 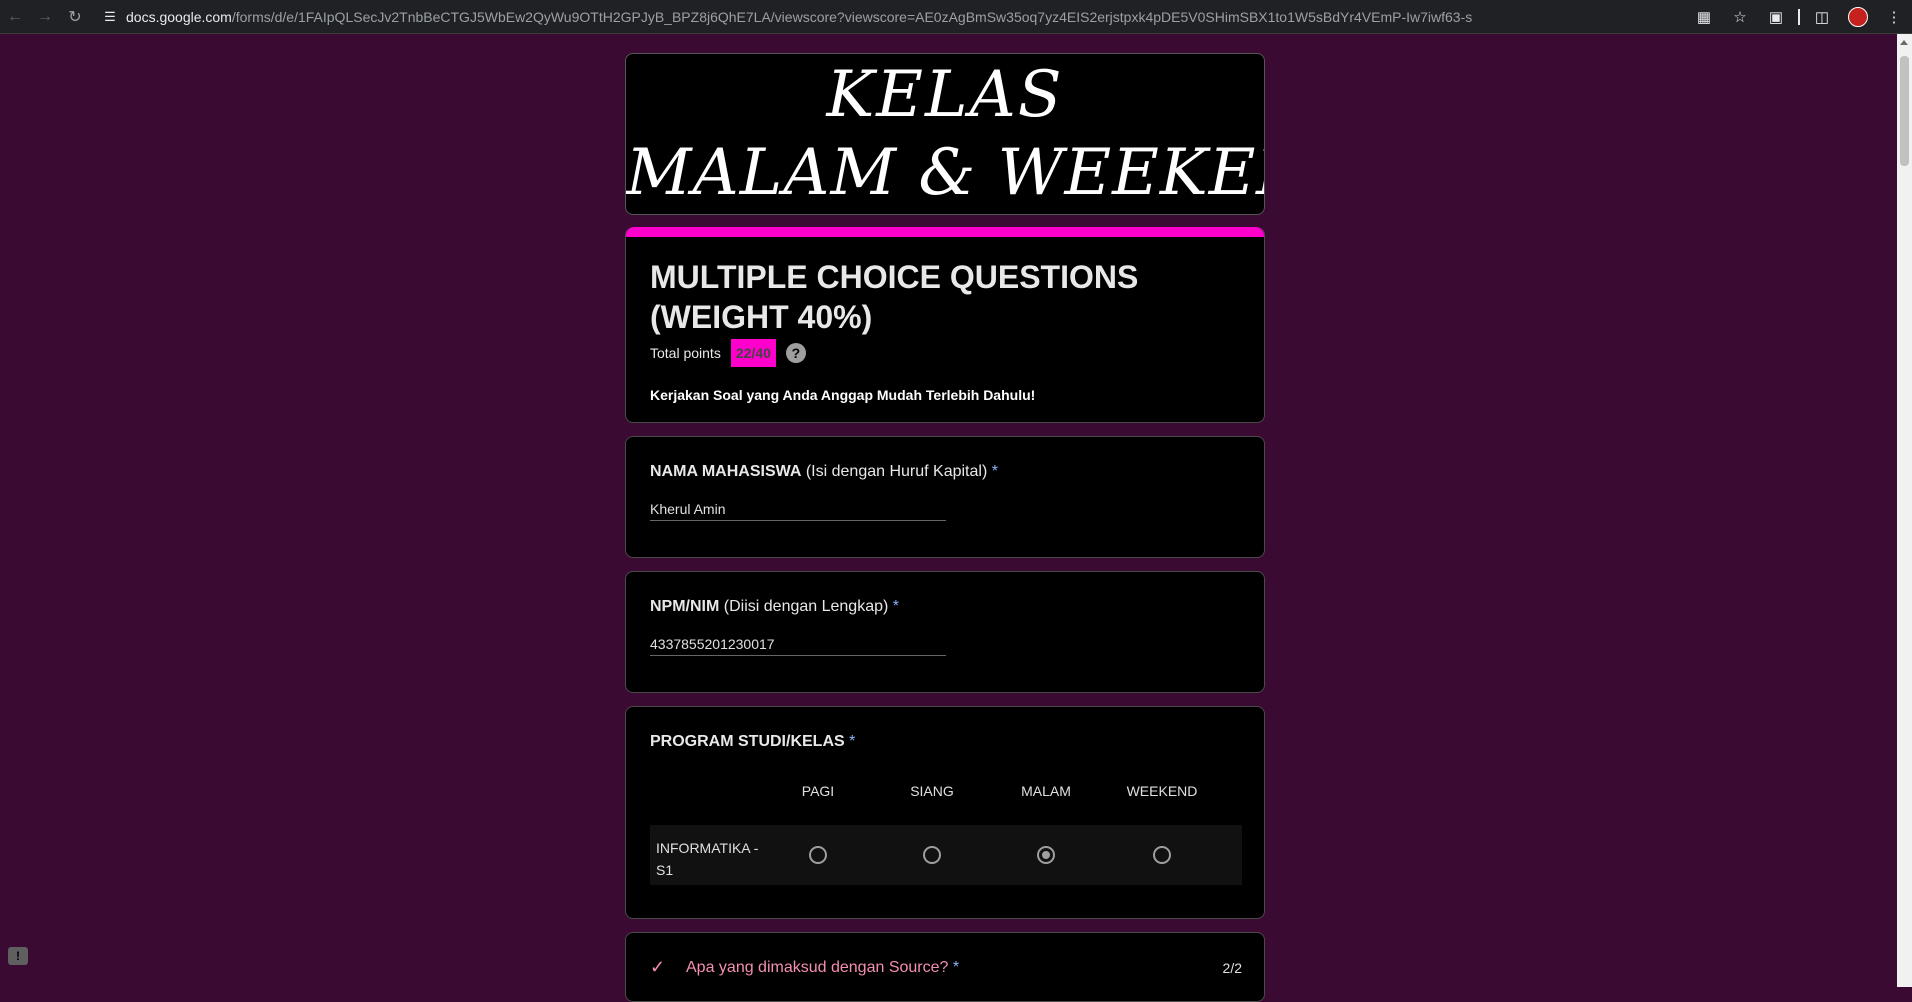 What do you see at coordinates (1704, 17) in the screenshot?
I see `translate-icon: ▦` at bounding box center [1704, 17].